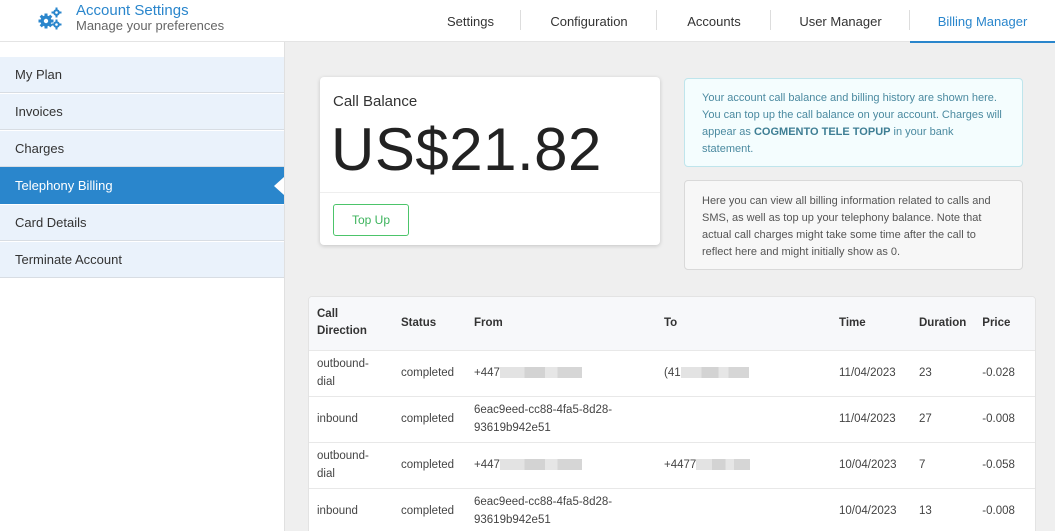 The image size is (1055, 531). I want to click on tab-label: Configuration, so click(589, 21).